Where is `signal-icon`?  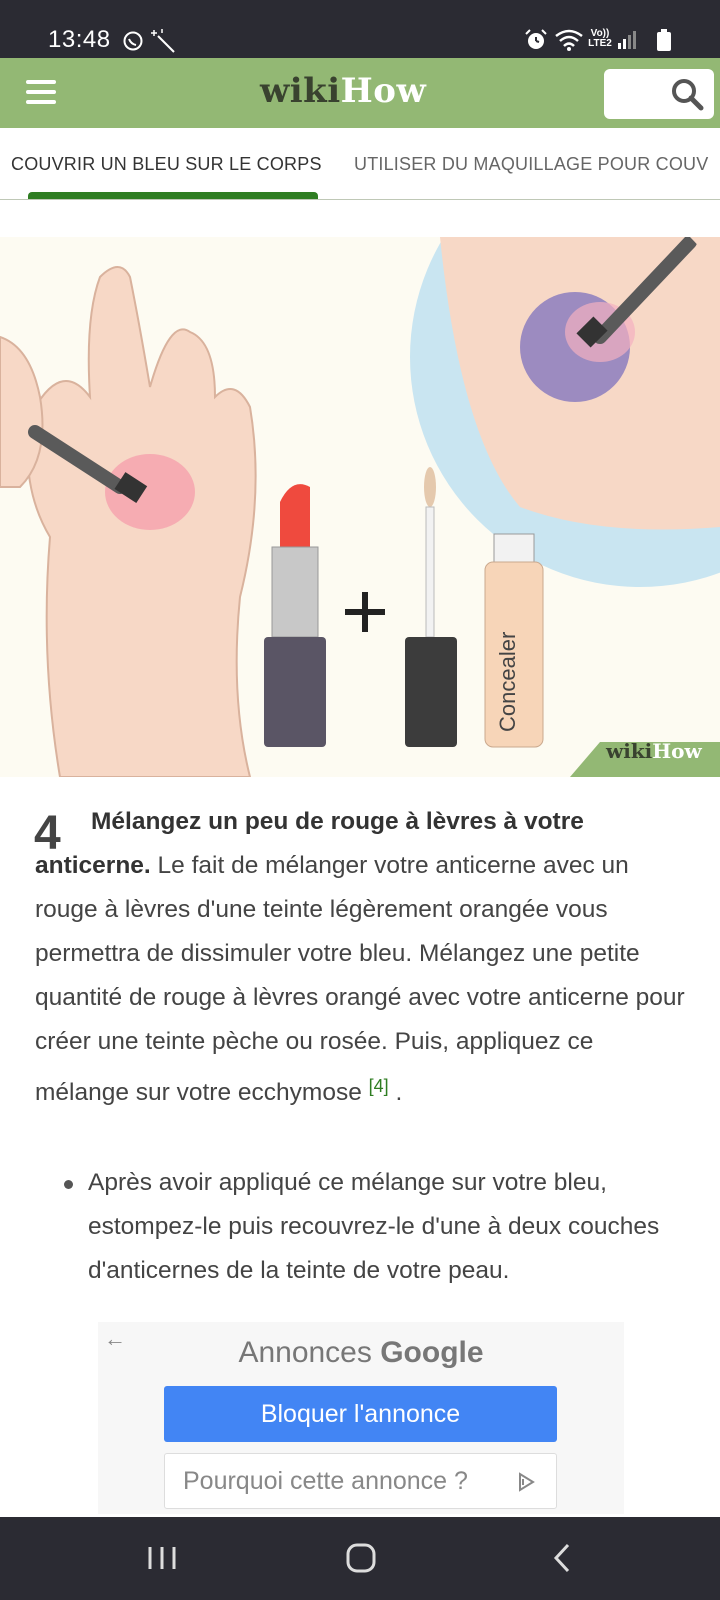
signal-icon is located at coordinates (627, 40).